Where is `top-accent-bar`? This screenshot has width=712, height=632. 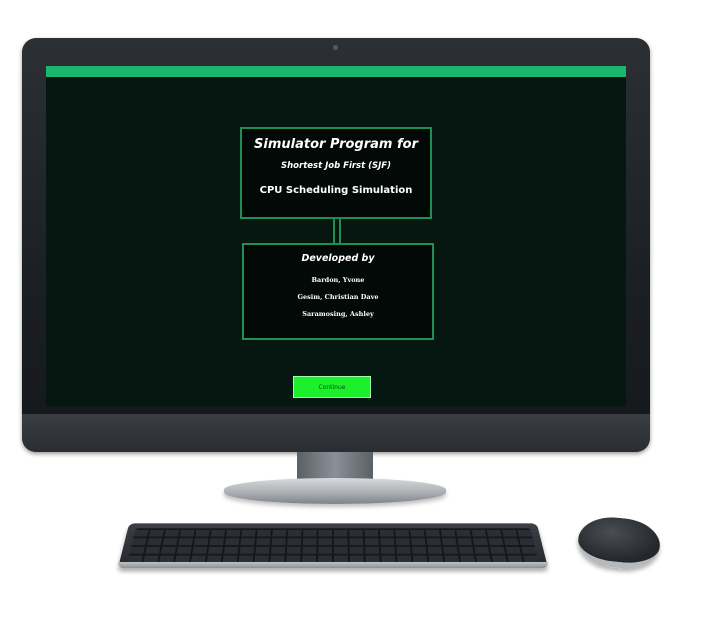
top-accent-bar is located at coordinates (336, 71).